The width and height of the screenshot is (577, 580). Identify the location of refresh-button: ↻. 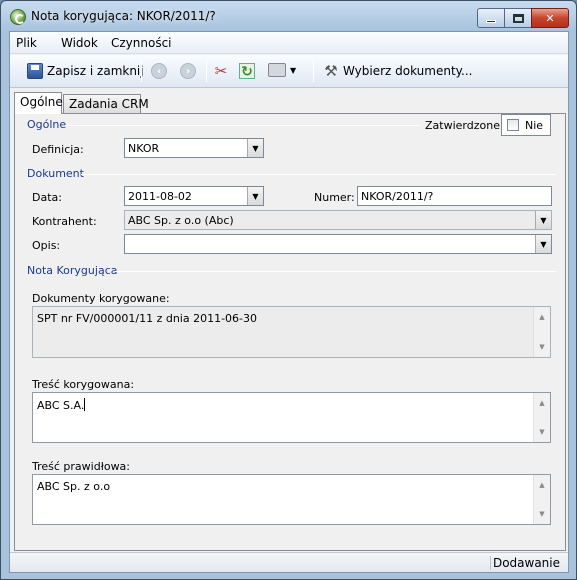
(247, 71).